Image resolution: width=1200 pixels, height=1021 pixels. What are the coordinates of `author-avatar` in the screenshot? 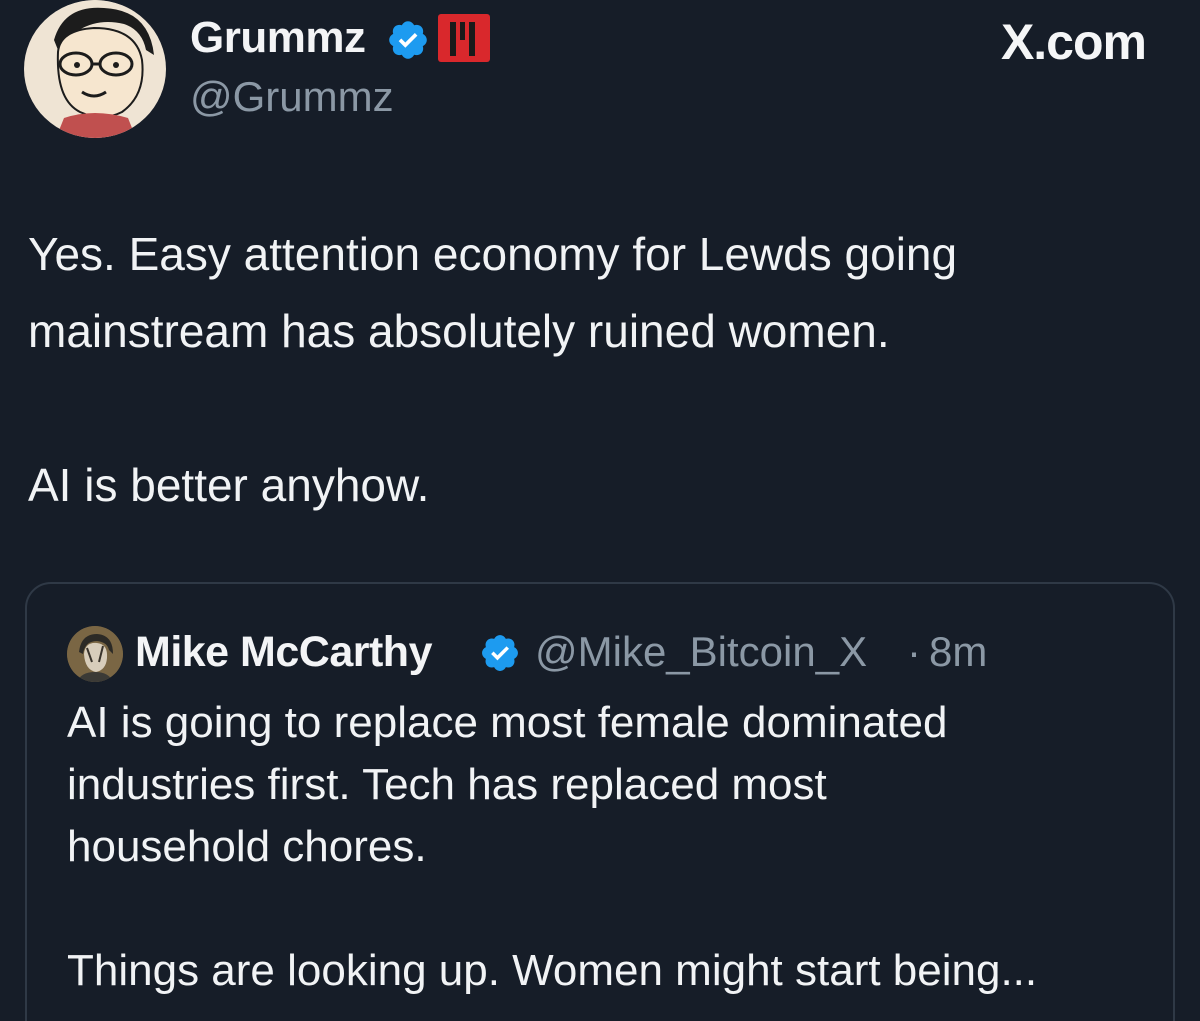 It's located at (95, 69).